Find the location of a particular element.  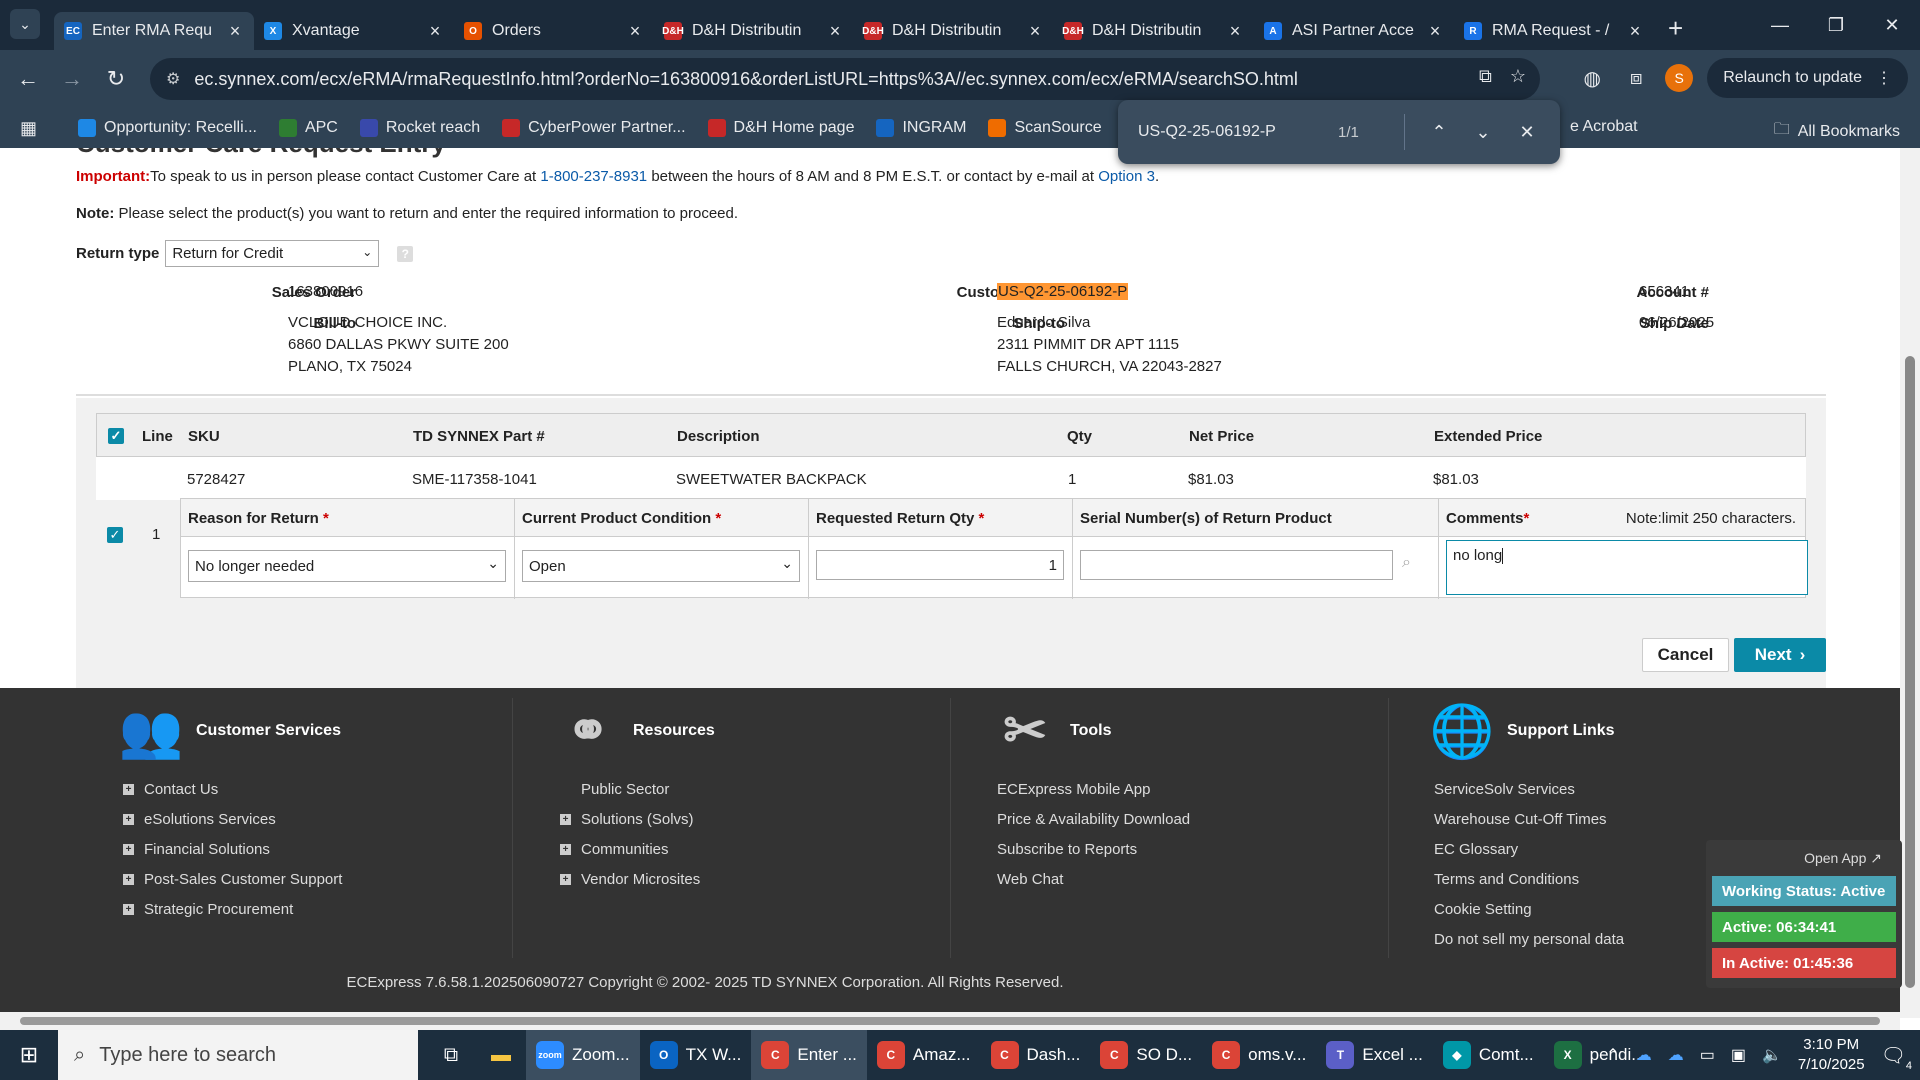

serial-number-input is located at coordinates (1236, 565).